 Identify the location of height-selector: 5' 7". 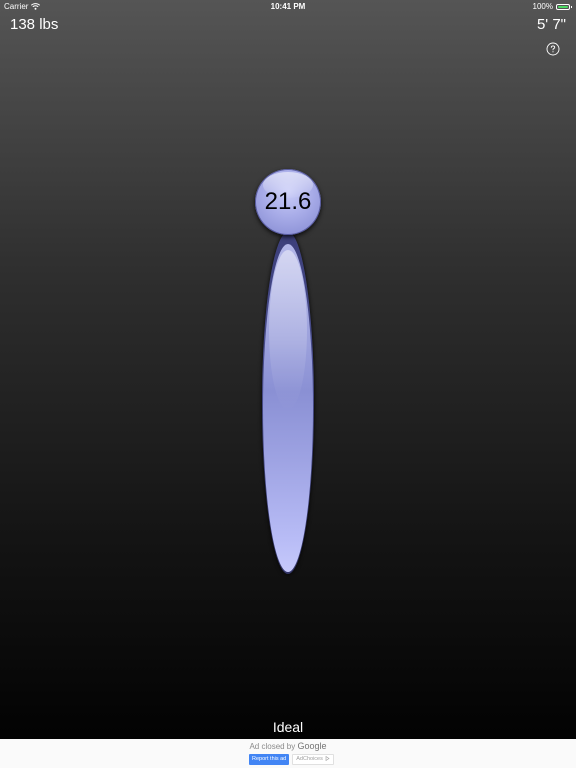
(551, 24).